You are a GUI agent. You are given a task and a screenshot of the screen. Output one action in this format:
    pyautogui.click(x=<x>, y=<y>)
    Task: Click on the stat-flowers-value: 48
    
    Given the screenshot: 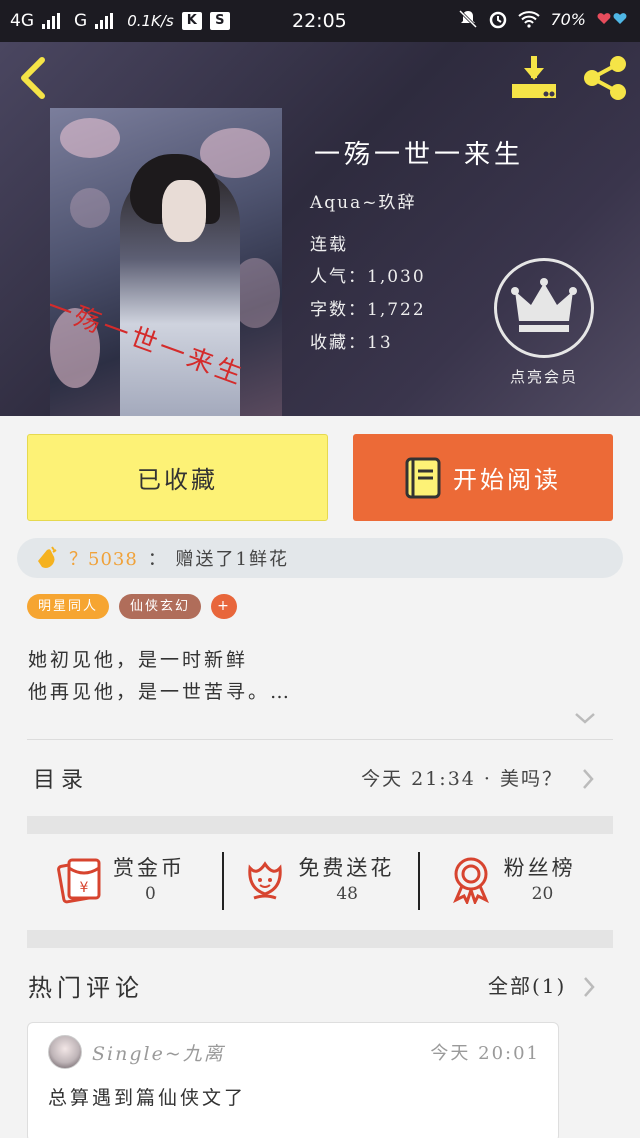 What is the action you would take?
    pyautogui.click(x=347, y=894)
    